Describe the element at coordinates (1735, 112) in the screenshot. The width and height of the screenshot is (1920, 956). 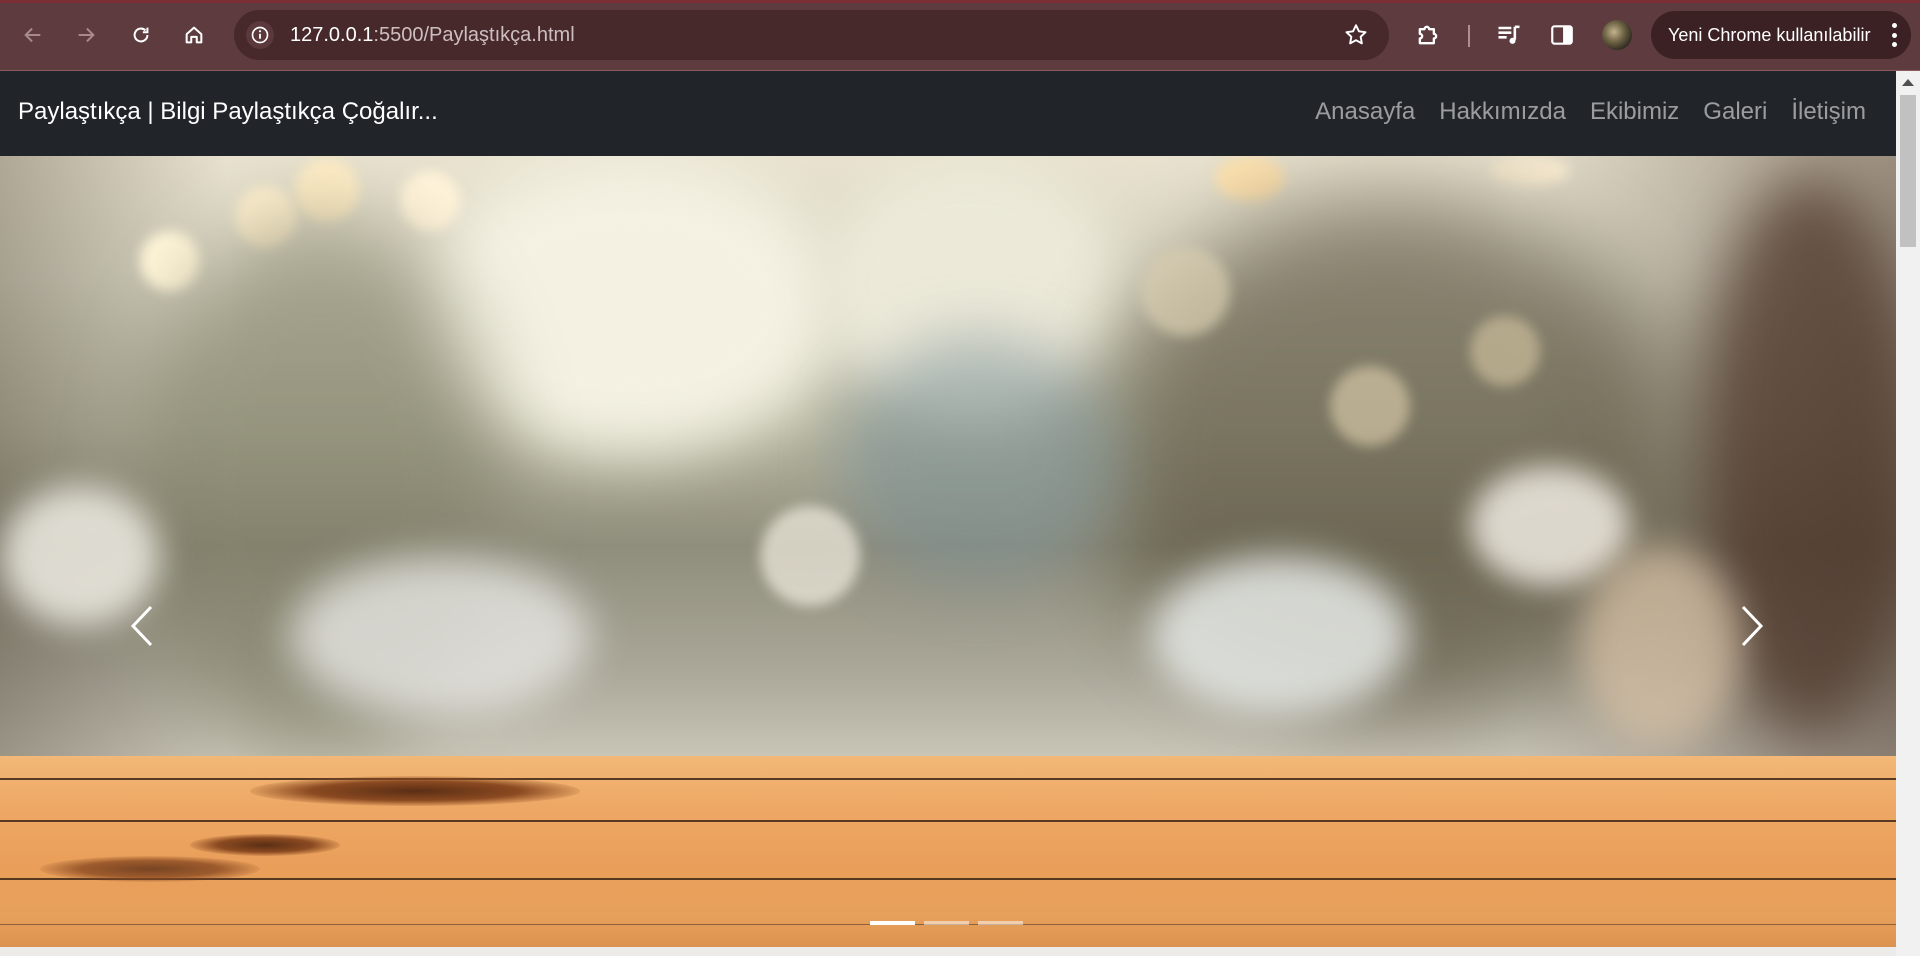
I see `nav-link-galeri: Galeri` at that location.